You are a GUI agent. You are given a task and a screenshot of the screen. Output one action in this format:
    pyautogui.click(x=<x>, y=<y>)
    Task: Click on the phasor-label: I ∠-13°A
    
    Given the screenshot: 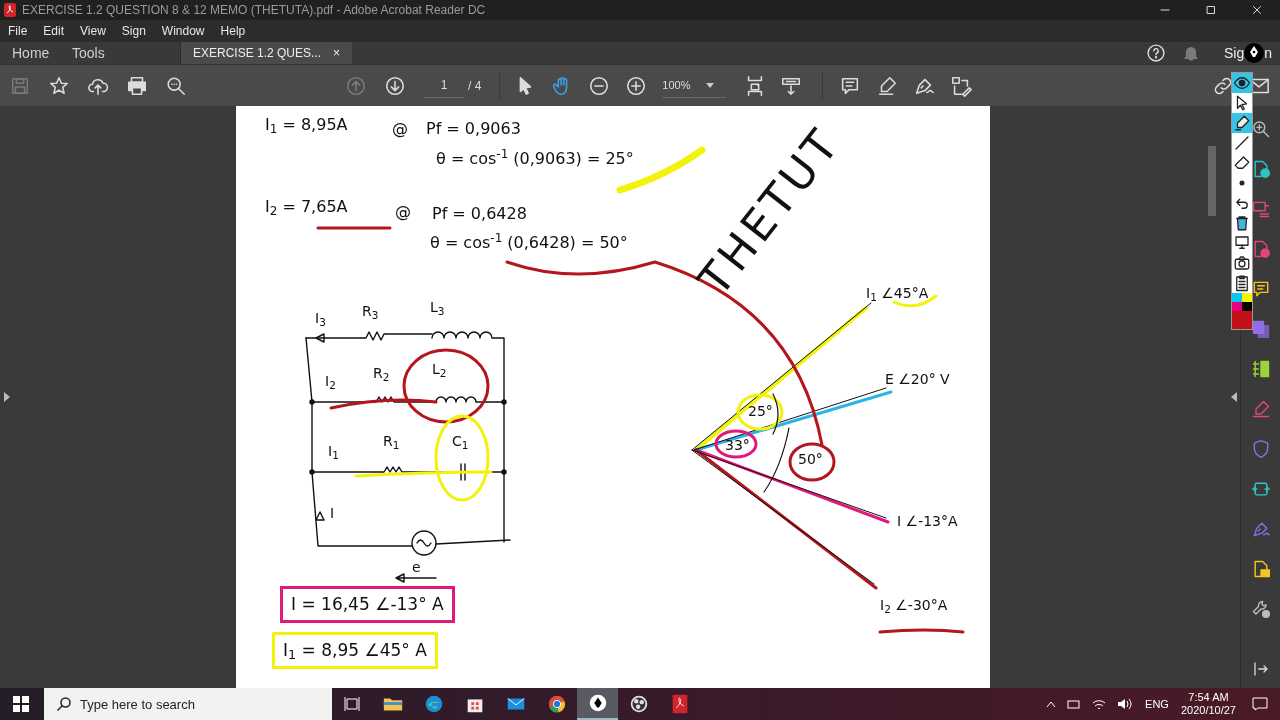 What is the action you would take?
    pyautogui.click(x=927, y=522)
    